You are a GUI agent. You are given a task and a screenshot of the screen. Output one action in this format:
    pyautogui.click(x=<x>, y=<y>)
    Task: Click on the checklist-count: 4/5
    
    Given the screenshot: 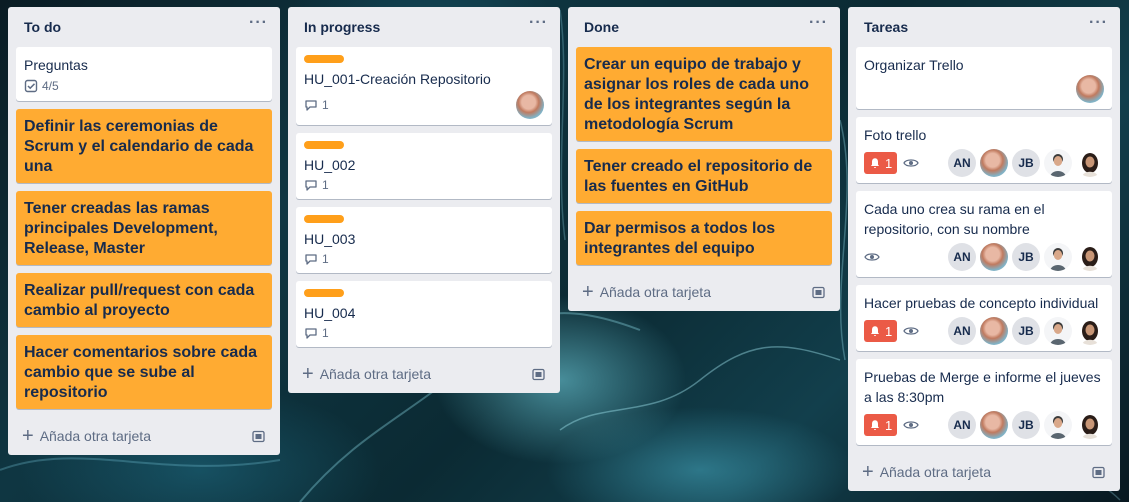 What is the action you would take?
    pyautogui.click(x=50, y=86)
    